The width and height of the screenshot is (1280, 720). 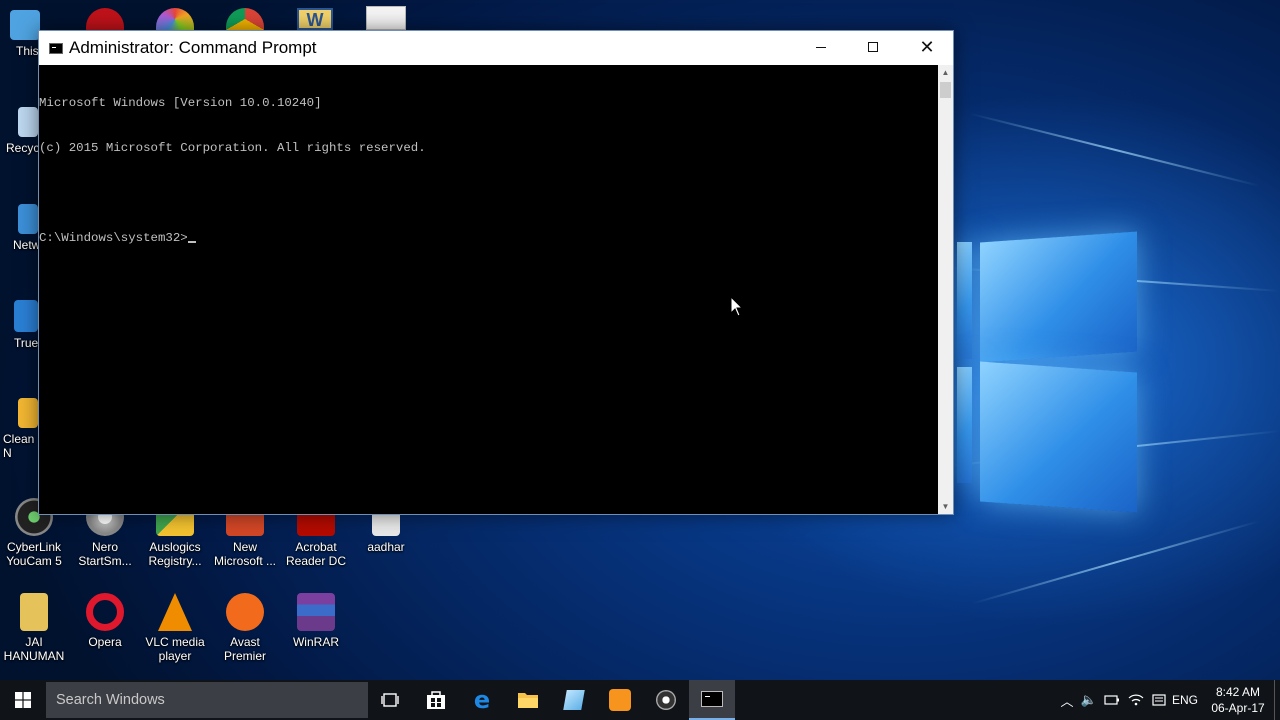 I want to click on windows-start-icon, so click(x=23, y=700).